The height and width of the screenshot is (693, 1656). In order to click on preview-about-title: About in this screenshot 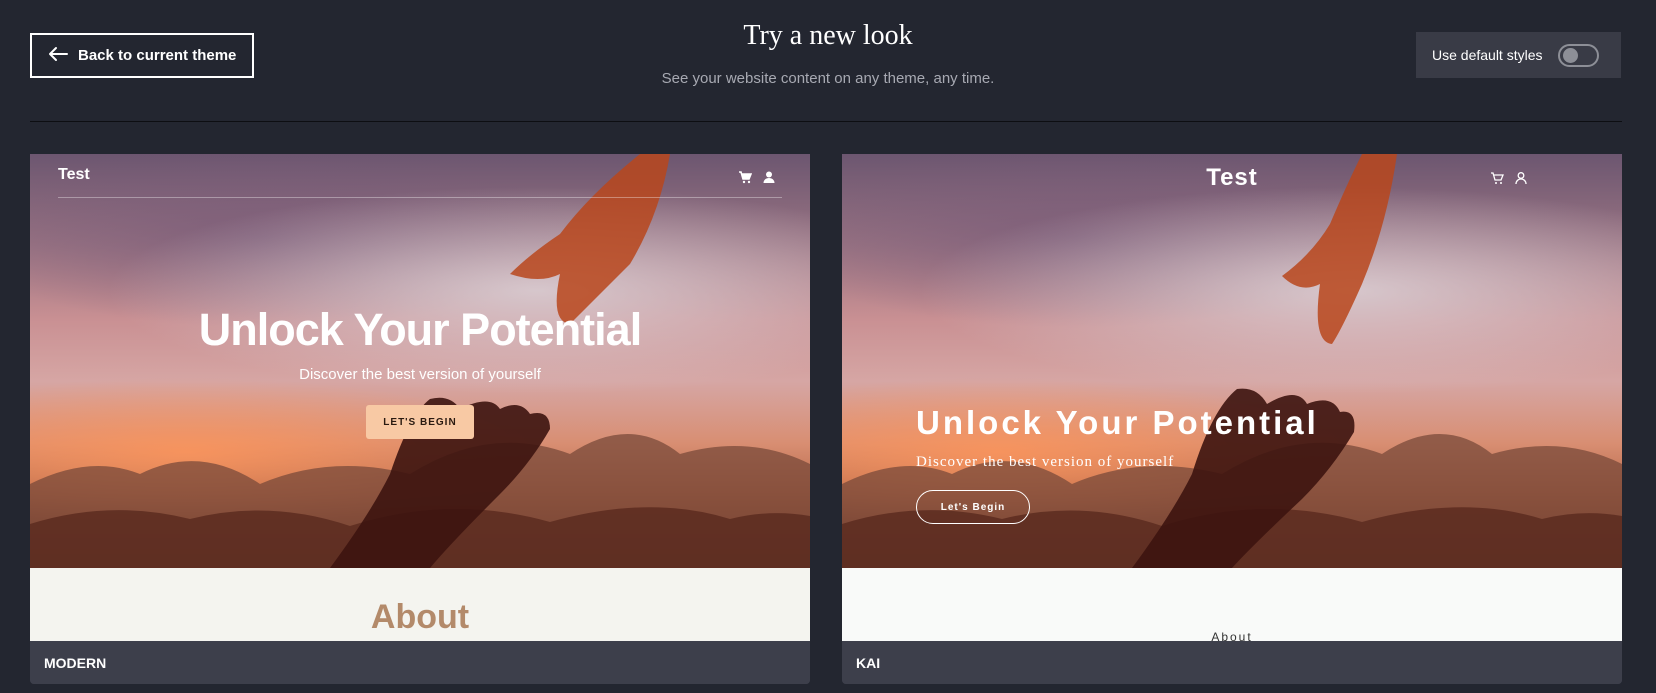, I will do `click(420, 617)`.